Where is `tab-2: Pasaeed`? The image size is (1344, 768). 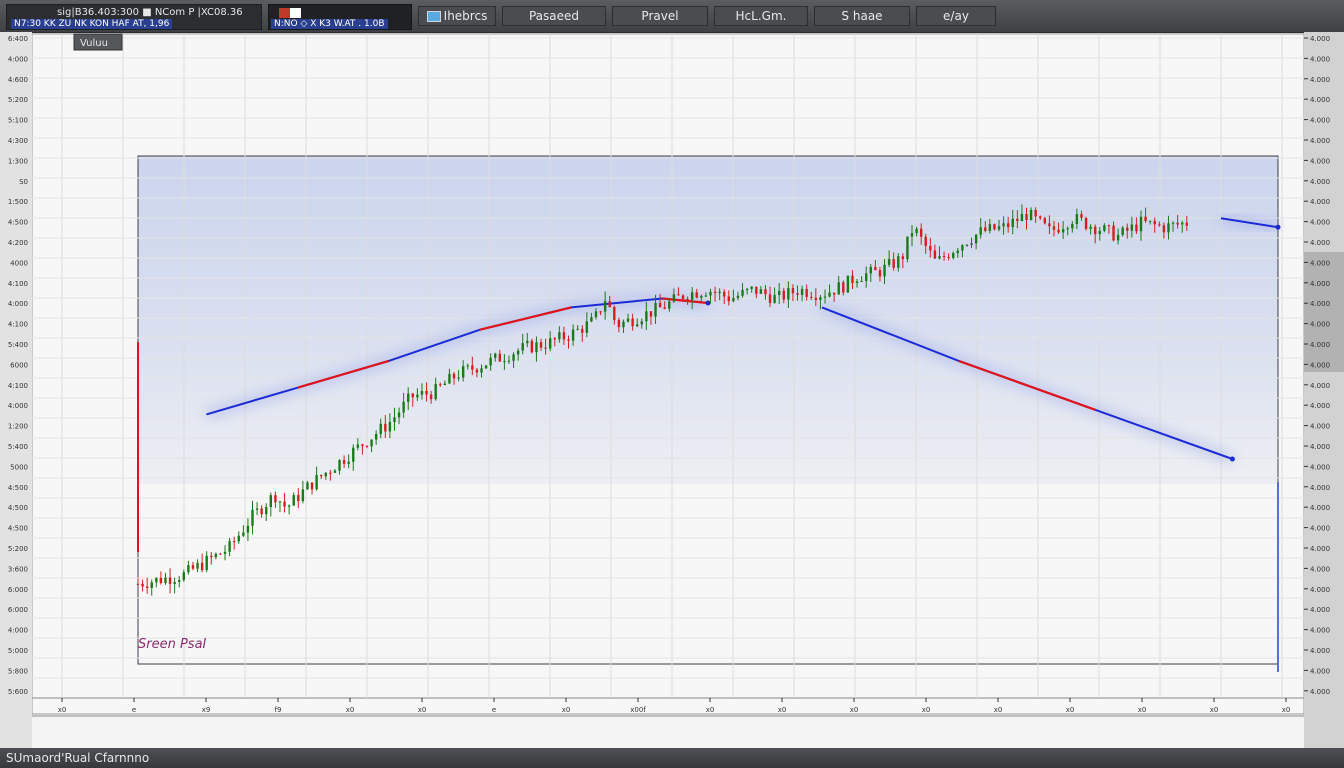 tab-2: Pasaeed is located at coordinates (554, 16).